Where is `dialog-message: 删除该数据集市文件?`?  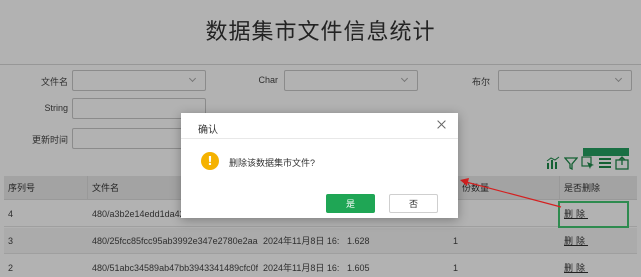 dialog-message: 删除该数据集市文件? is located at coordinates (272, 163).